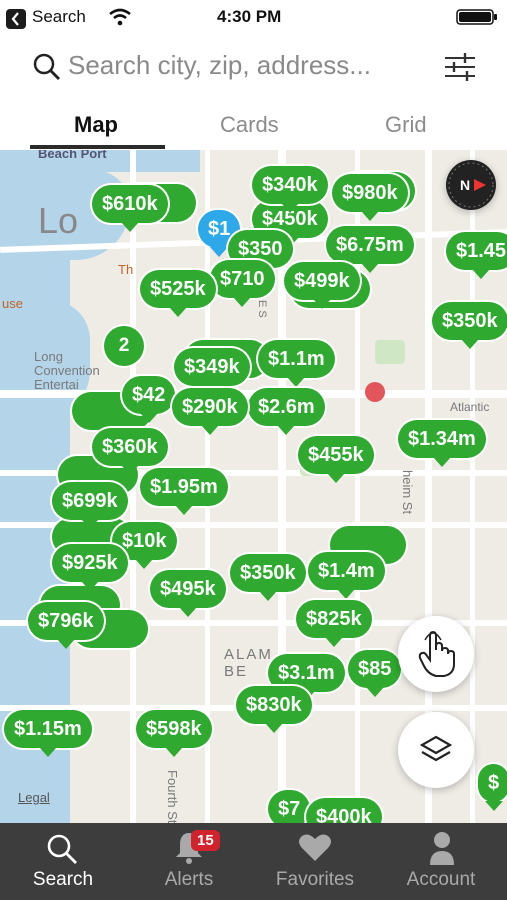 The image size is (507, 900). What do you see at coordinates (441, 879) in the screenshot?
I see `nav-account-label: Account` at bounding box center [441, 879].